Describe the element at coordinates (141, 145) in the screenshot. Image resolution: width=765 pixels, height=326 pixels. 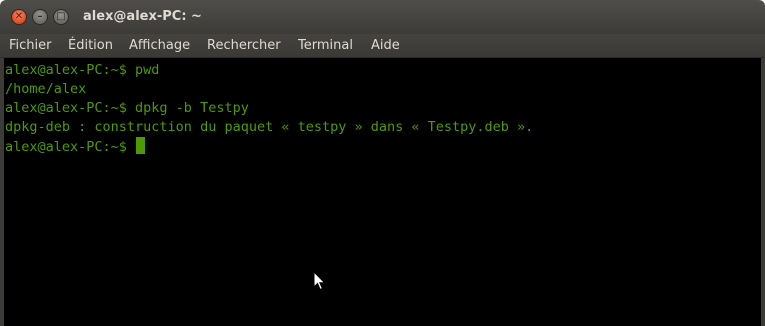
I see `text-cursor` at that location.